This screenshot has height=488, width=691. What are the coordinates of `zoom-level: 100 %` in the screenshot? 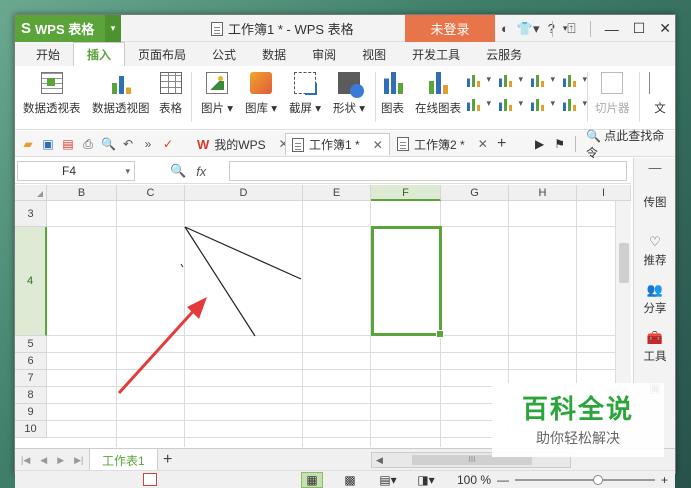 It's located at (474, 480).